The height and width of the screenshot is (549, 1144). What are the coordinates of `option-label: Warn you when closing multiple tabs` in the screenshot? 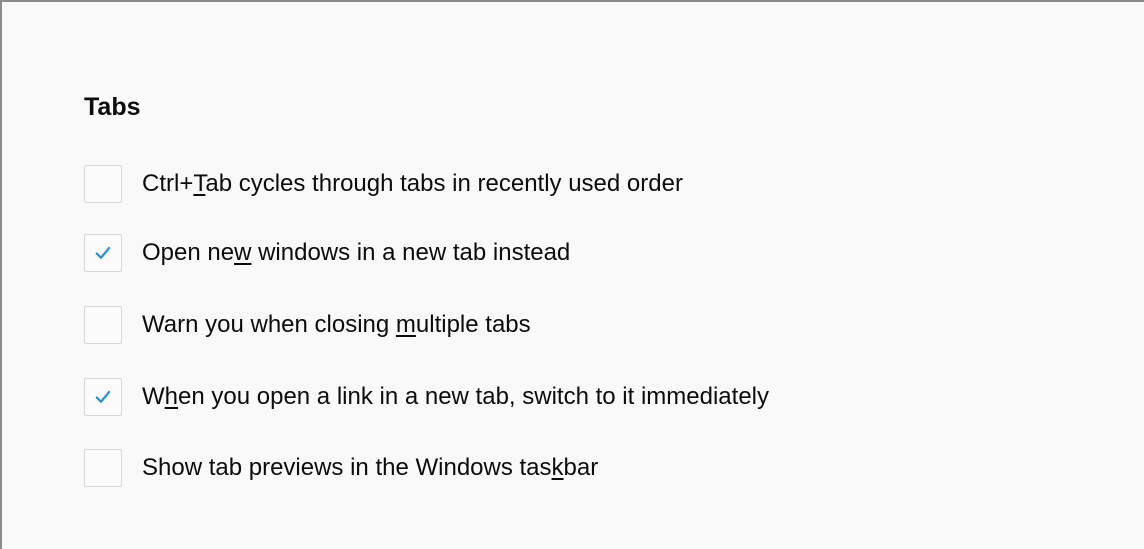 It's located at (336, 325).